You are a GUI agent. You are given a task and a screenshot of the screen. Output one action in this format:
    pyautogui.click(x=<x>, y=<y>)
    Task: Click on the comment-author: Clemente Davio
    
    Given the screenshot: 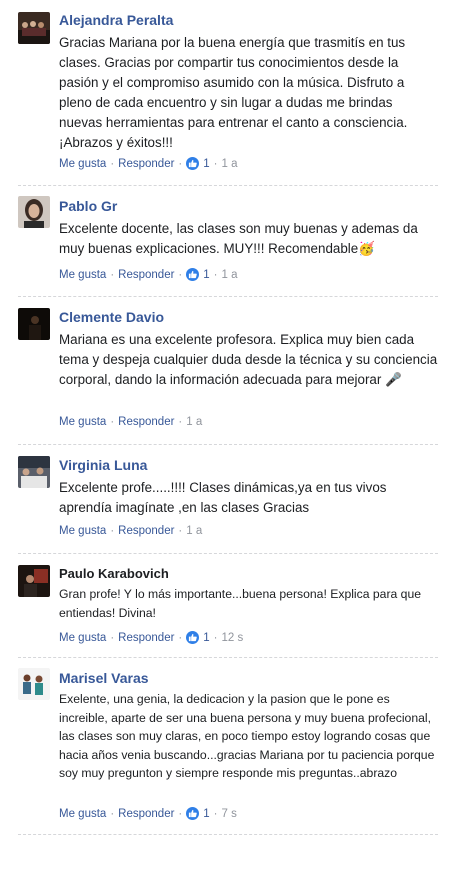 What is the action you would take?
    pyautogui.click(x=111, y=317)
    